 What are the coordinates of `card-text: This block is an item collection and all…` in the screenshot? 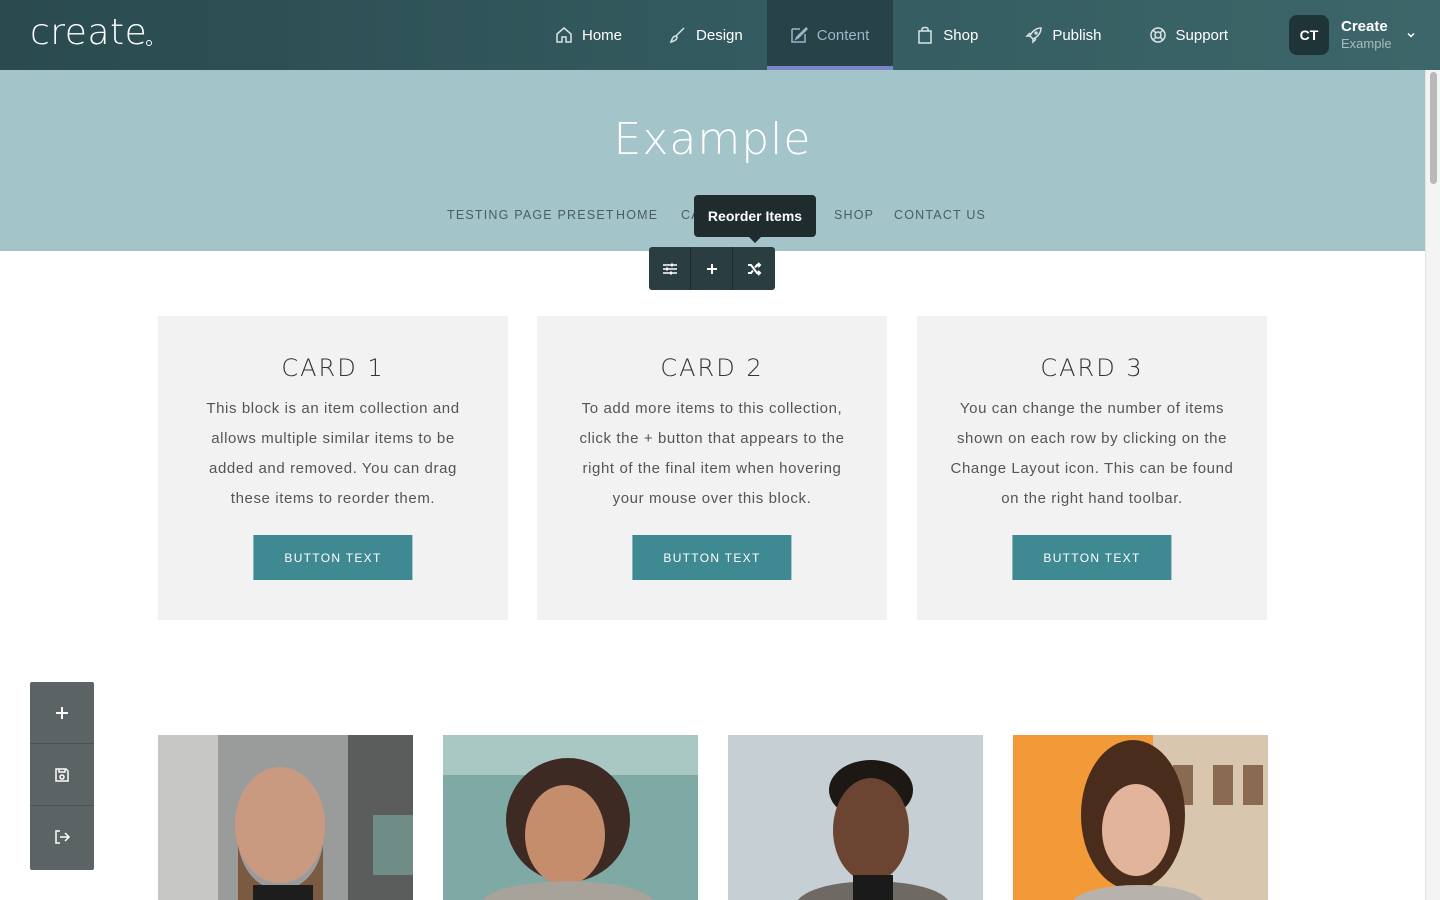 It's located at (333, 454).